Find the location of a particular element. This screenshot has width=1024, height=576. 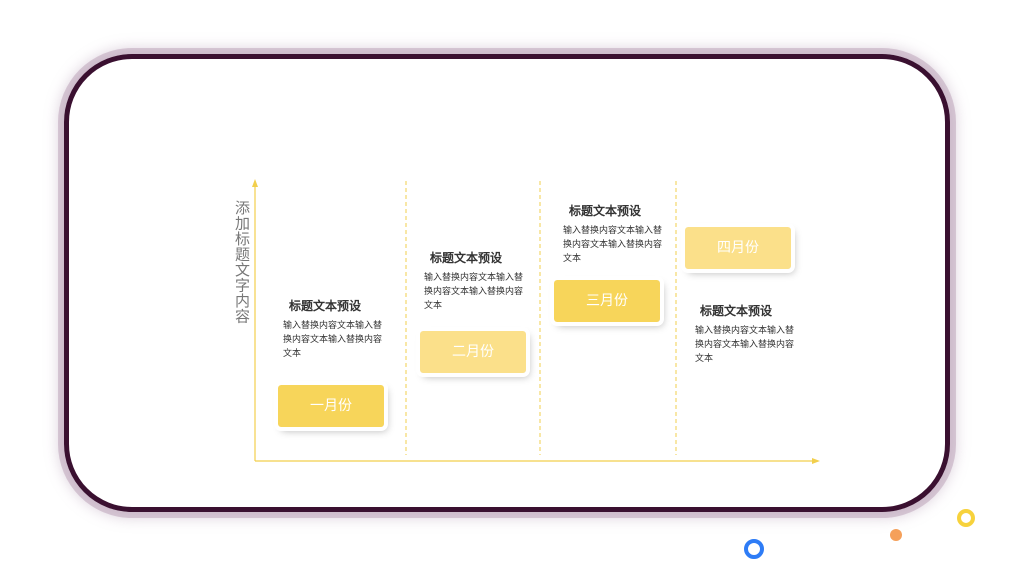

step-1-body: 输入替换内容文本输入替换内容文本输入替换内容文本 is located at coordinates (333, 340).